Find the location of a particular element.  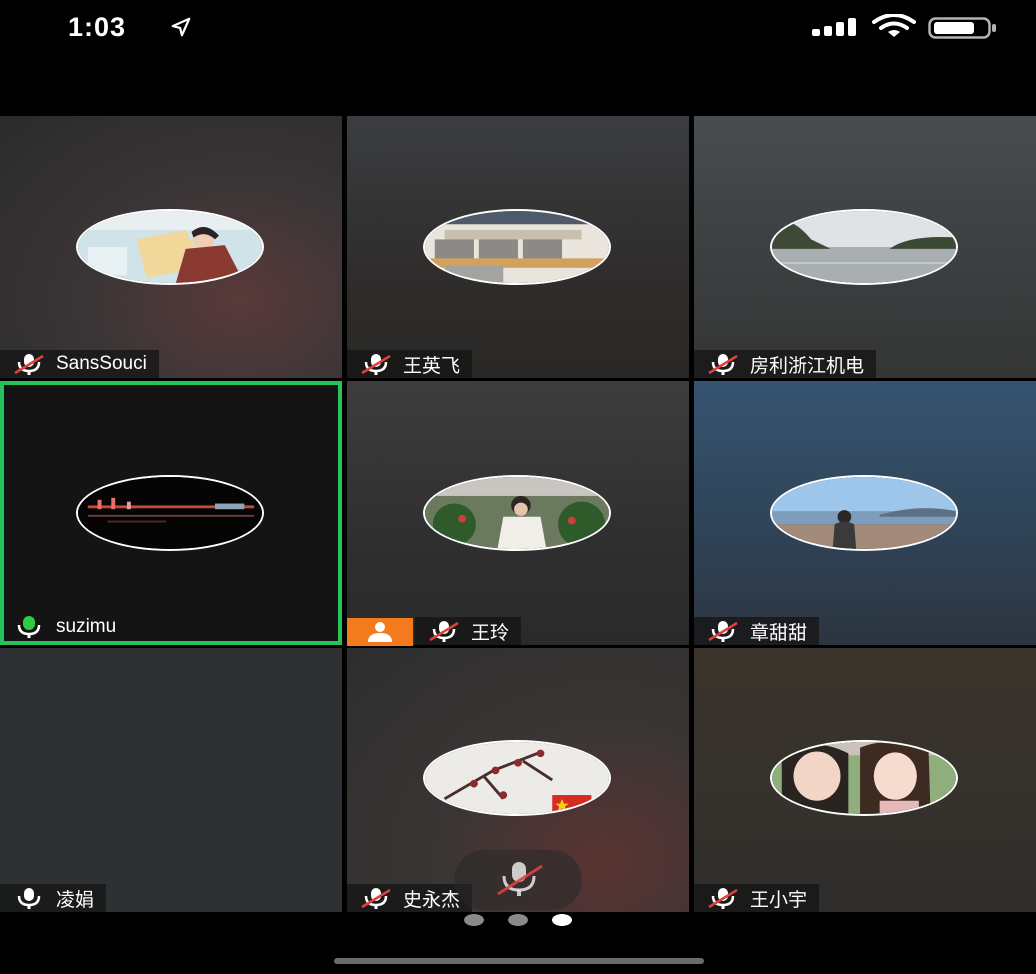

mic-on-icon is located at coordinates (29, 898).